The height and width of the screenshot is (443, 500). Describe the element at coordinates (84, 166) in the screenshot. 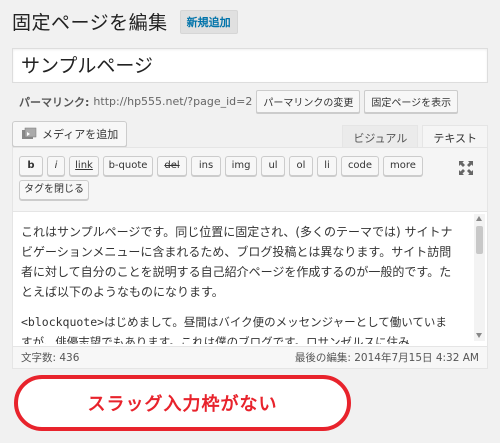

I see `quicktag-link-button: link` at that location.